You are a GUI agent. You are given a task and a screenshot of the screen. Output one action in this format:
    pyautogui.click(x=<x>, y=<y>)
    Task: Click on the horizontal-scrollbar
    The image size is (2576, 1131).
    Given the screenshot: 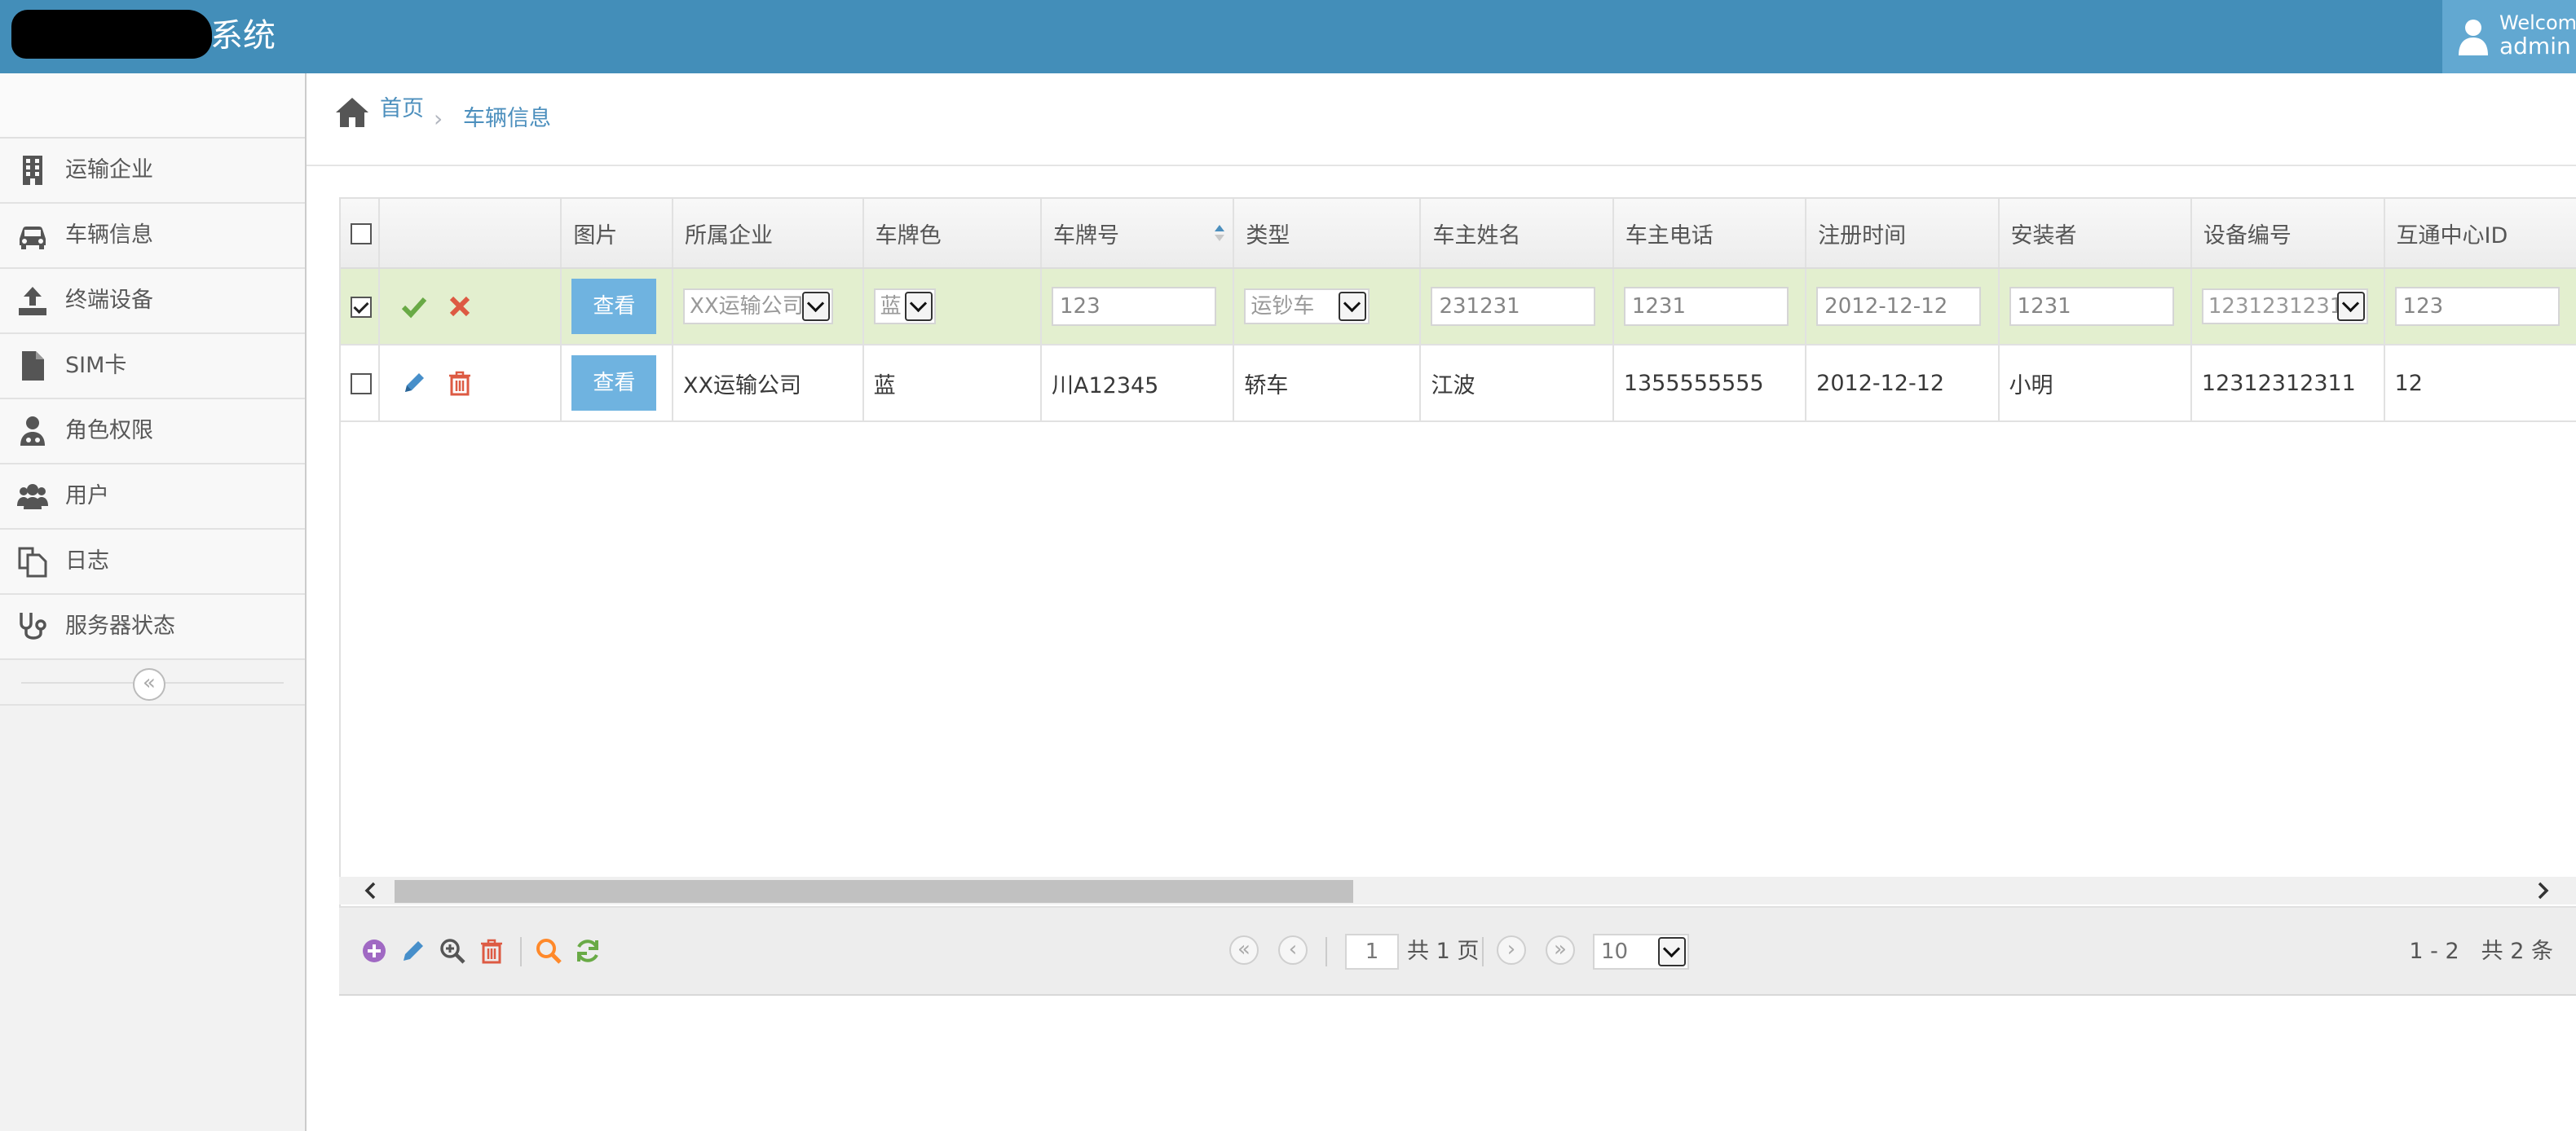 What is the action you would take?
    pyautogui.click(x=1457, y=891)
    